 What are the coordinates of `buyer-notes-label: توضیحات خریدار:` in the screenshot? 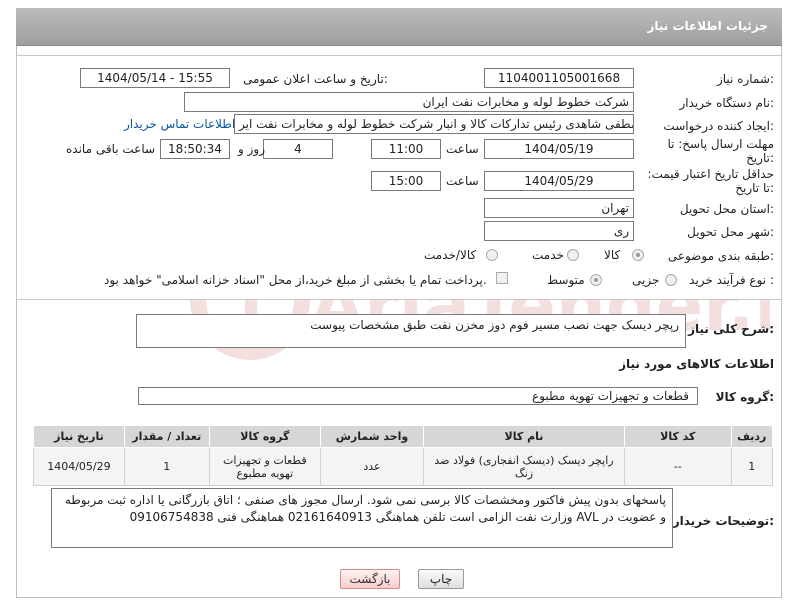 It's located at (723, 521).